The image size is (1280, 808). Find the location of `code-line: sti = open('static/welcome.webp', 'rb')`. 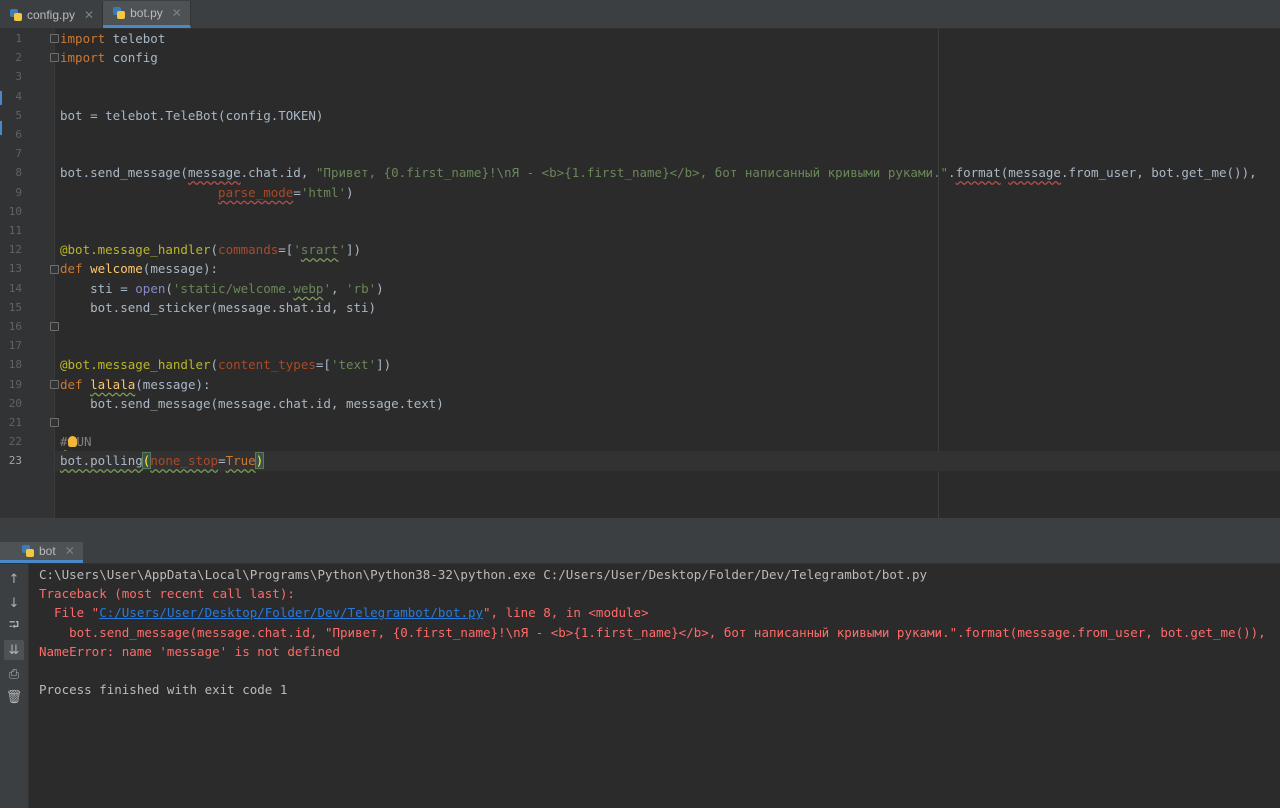

code-line: sti = open('static/welcome.webp', 'rb') is located at coordinates (670, 288).